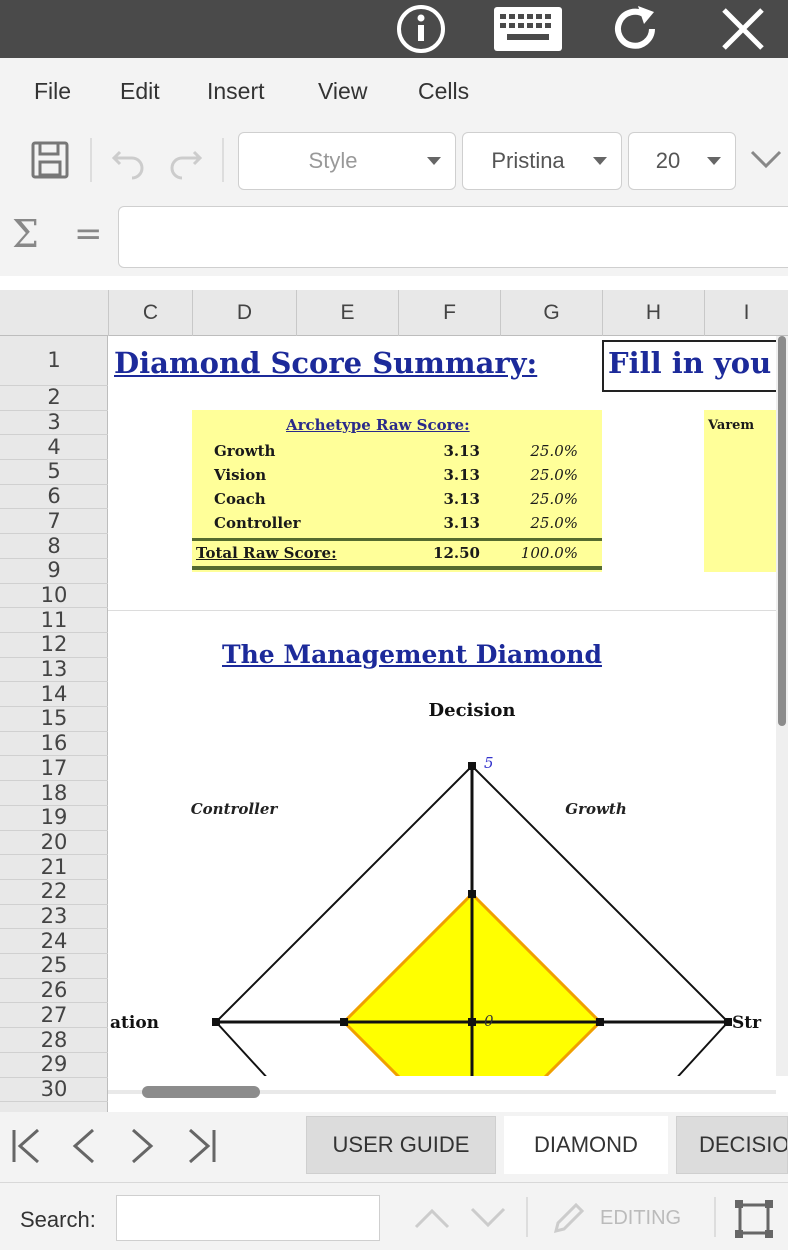 The width and height of the screenshot is (788, 1250). I want to click on row-header: 19, so click(54, 818).